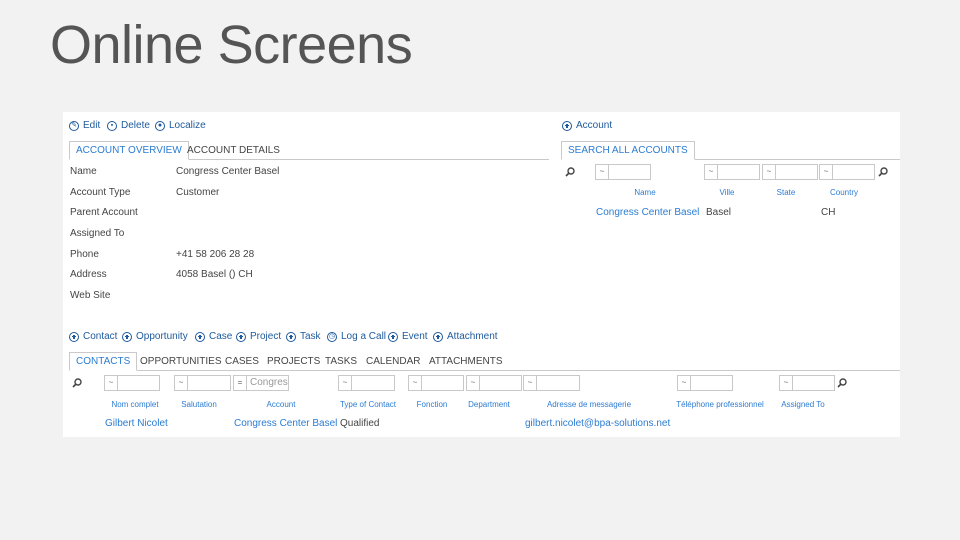  Describe the element at coordinates (727, 192) in the screenshot. I see `column-header-ville: Ville` at that location.